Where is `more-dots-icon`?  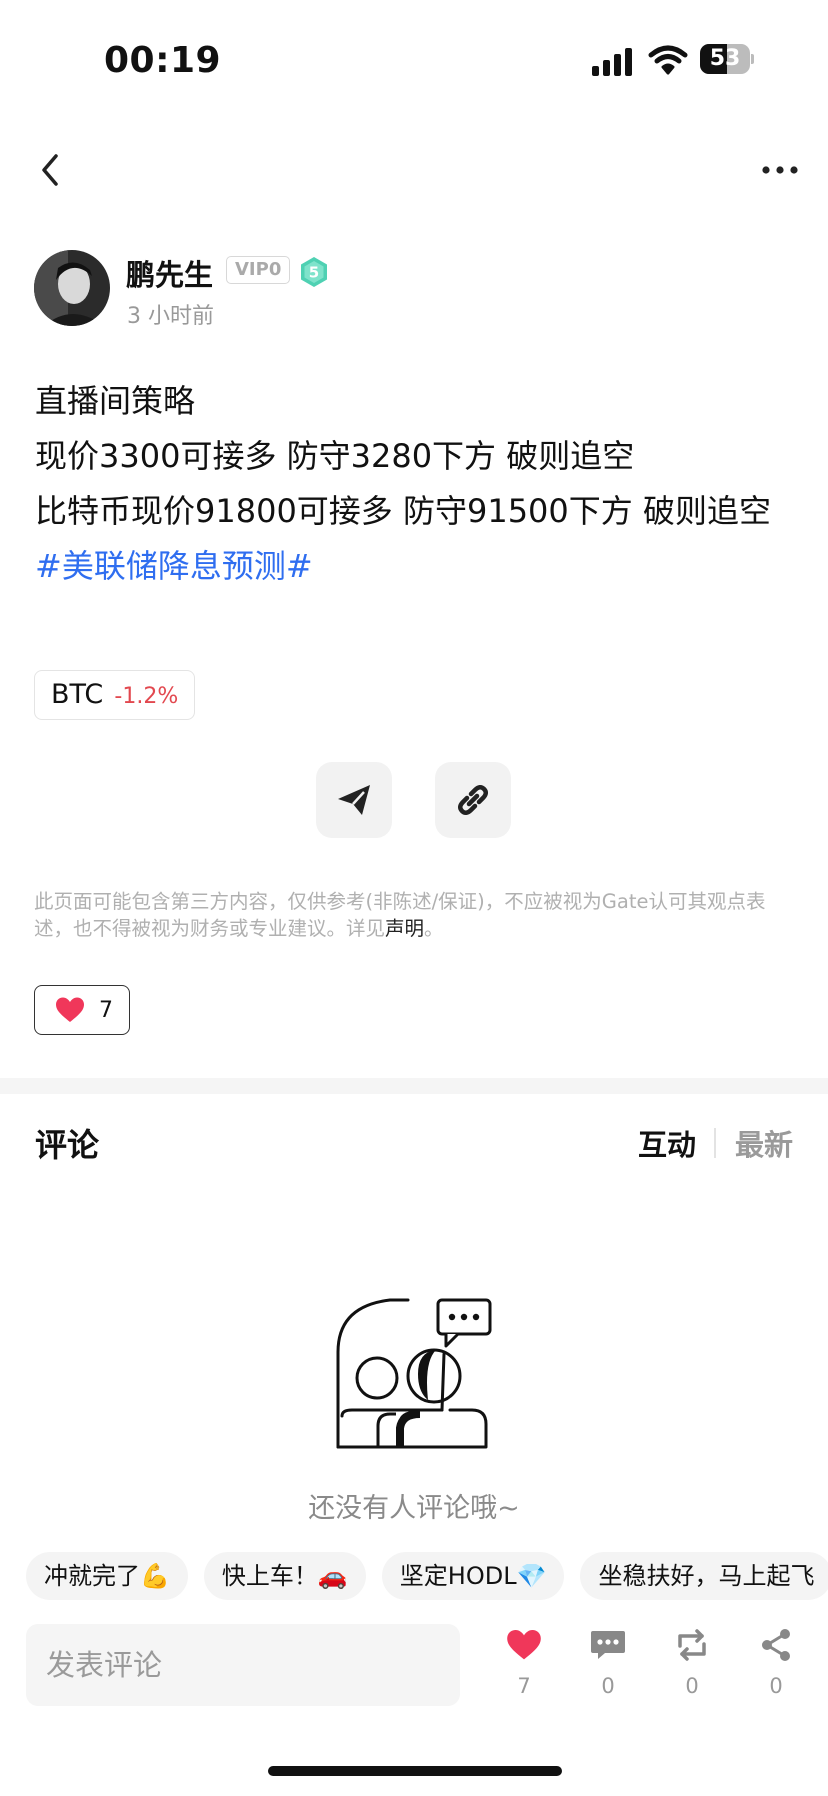
more-dots-icon is located at coordinates (780, 170).